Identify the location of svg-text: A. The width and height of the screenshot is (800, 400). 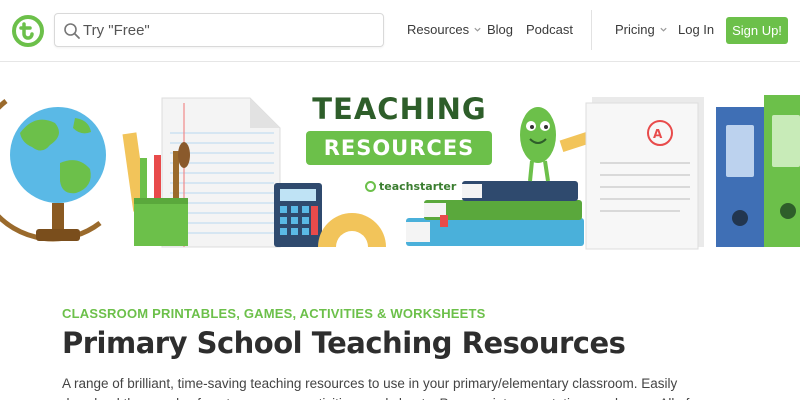
(658, 134).